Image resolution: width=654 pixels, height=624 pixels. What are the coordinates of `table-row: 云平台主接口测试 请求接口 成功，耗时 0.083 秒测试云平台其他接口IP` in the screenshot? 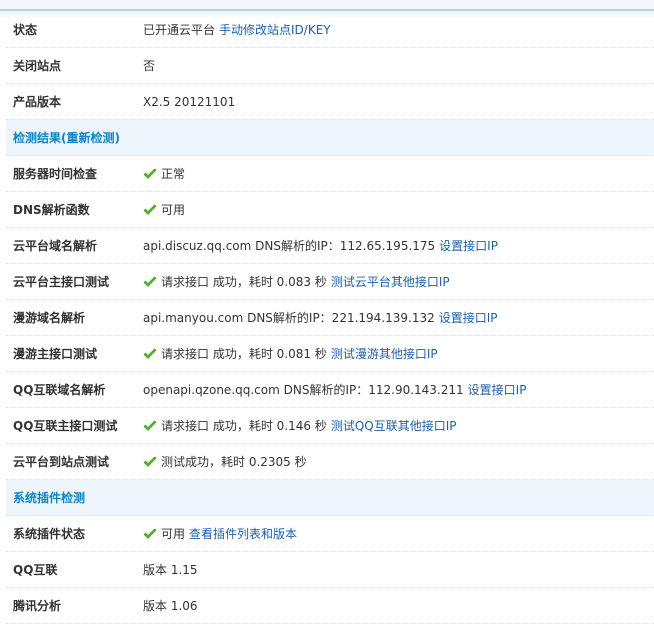 It's located at (330, 282).